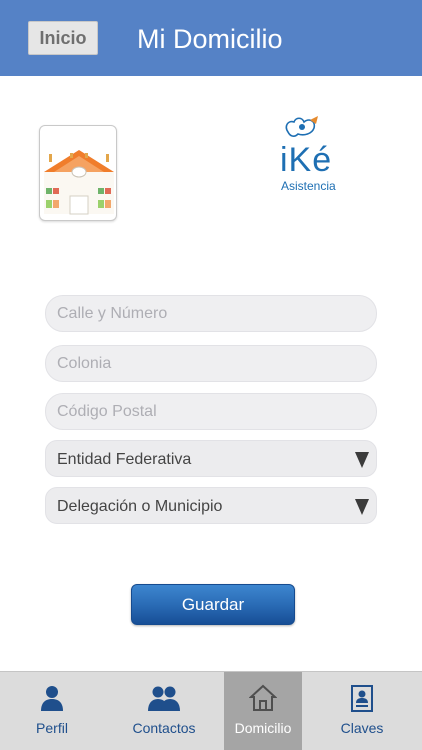 This screenshot has height=750, width=422. I want to click on save-button: Guardar, so click(213, 604).